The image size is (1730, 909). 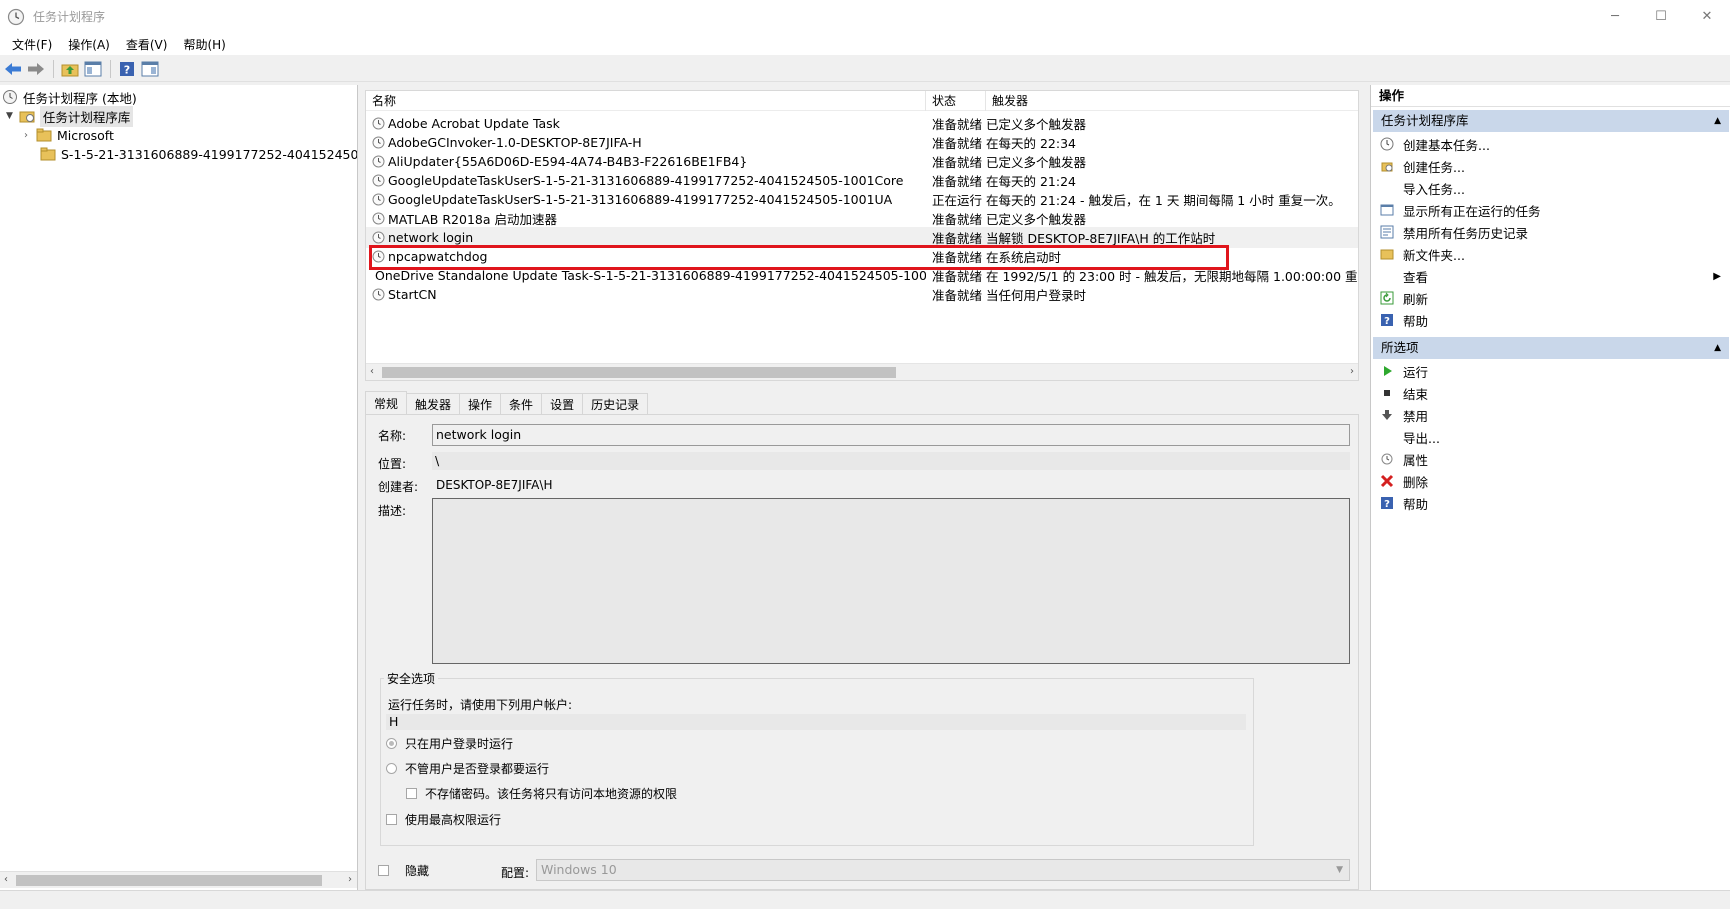 I want to click on menu-view: 查看(V), so click(x=147, y=44).